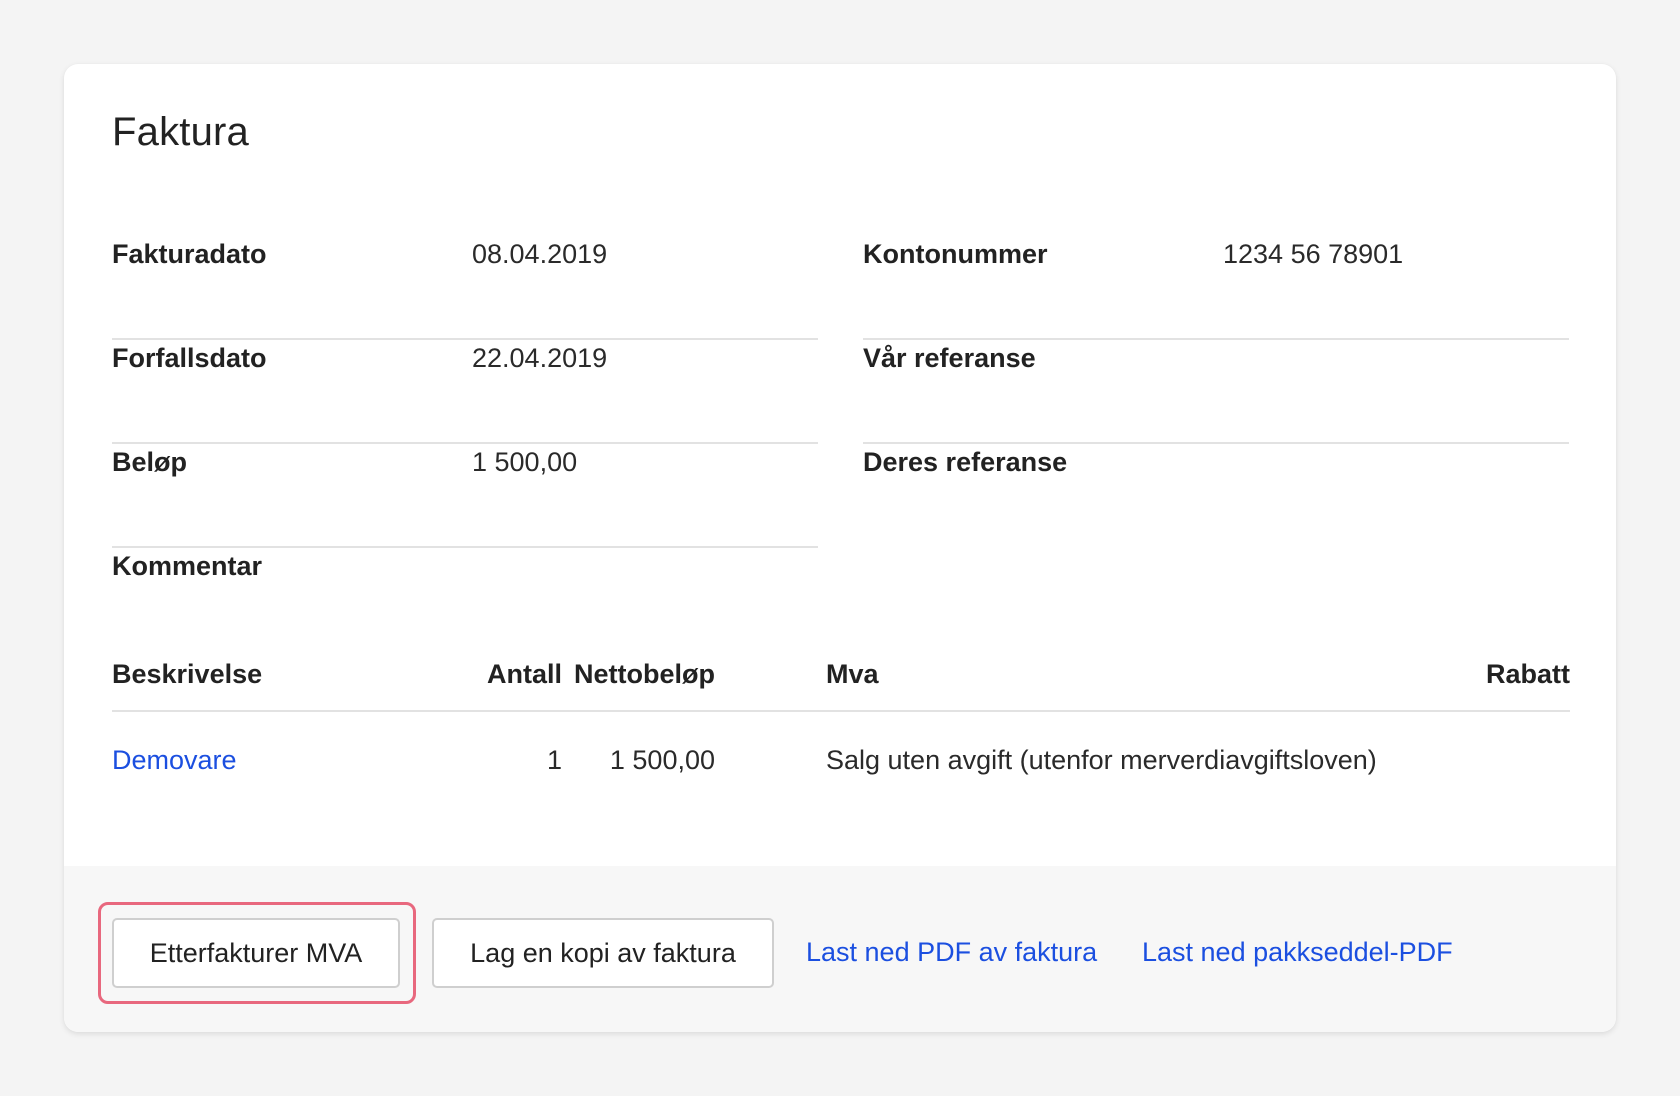 This screenshot has height=1096, width=1680. I want to click on header-vat: Mva, so click(852, 674).